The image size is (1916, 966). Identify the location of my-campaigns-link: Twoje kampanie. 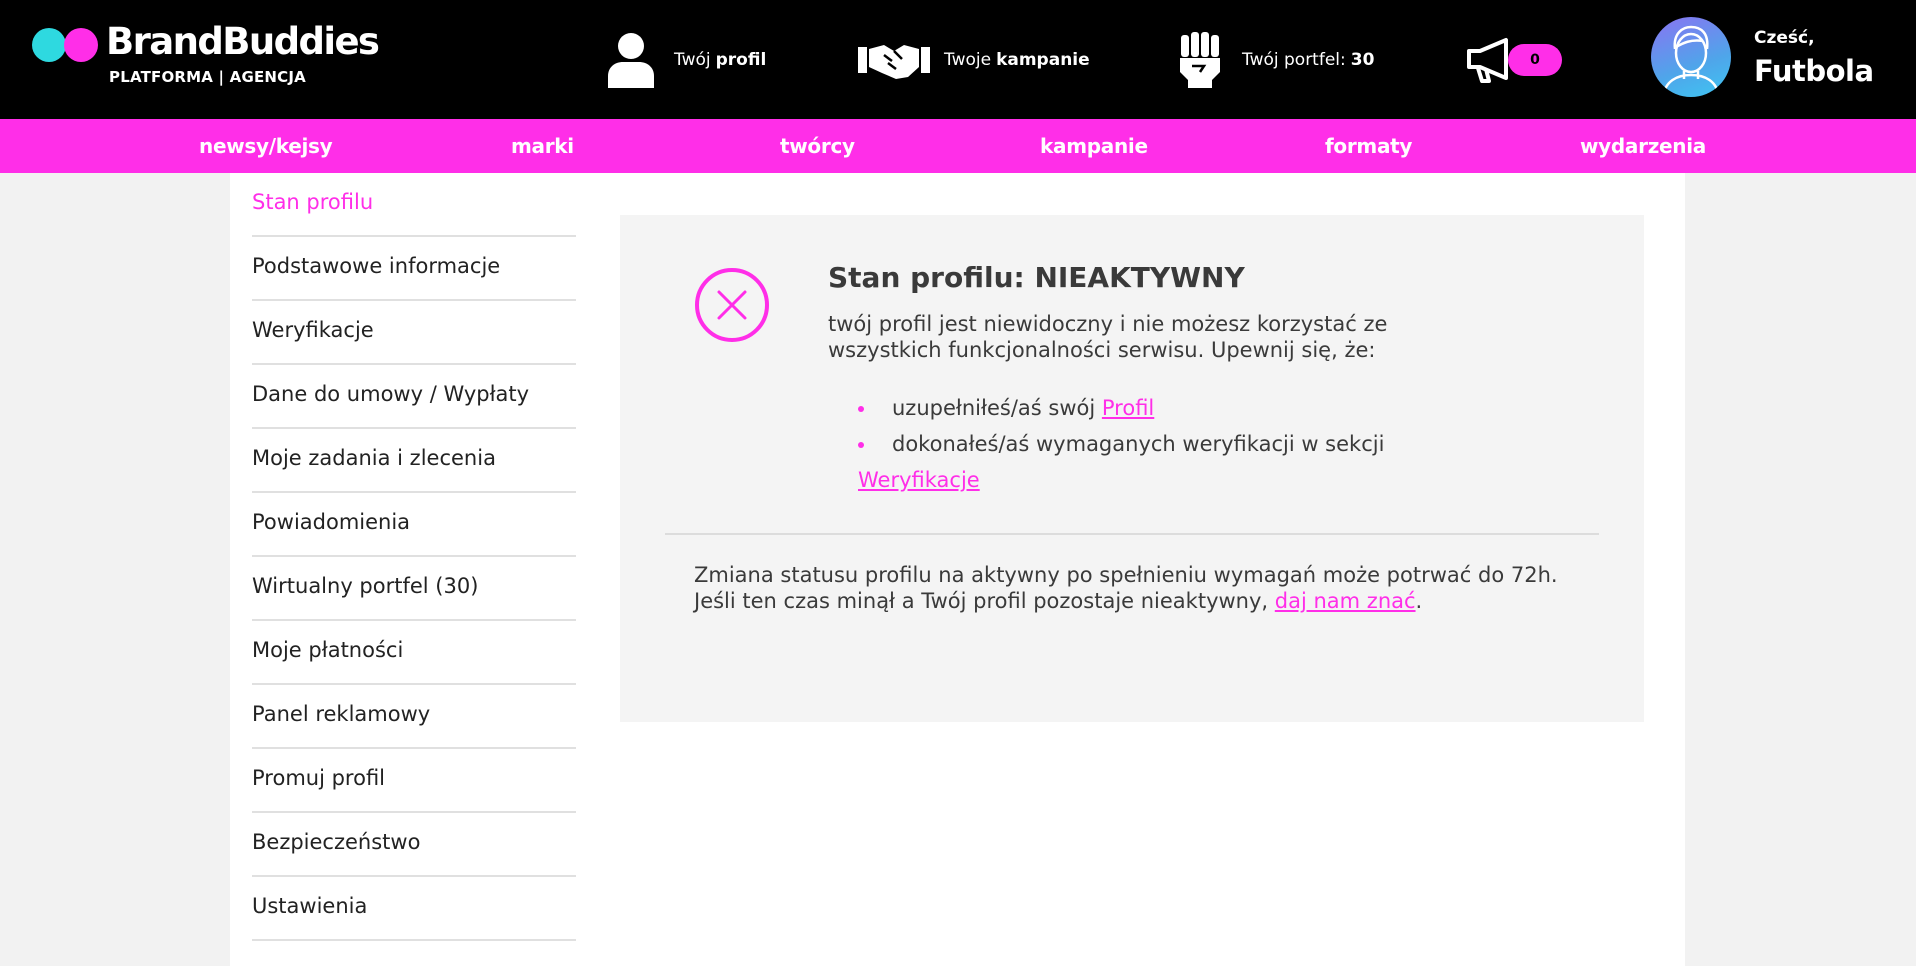
(974, 59).